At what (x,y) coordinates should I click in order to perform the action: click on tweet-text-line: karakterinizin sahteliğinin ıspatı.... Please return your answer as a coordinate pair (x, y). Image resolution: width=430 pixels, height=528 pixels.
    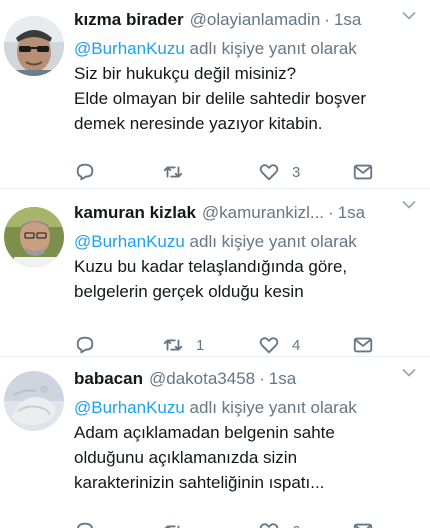
    Looking at the image, I should click on (199, 482).